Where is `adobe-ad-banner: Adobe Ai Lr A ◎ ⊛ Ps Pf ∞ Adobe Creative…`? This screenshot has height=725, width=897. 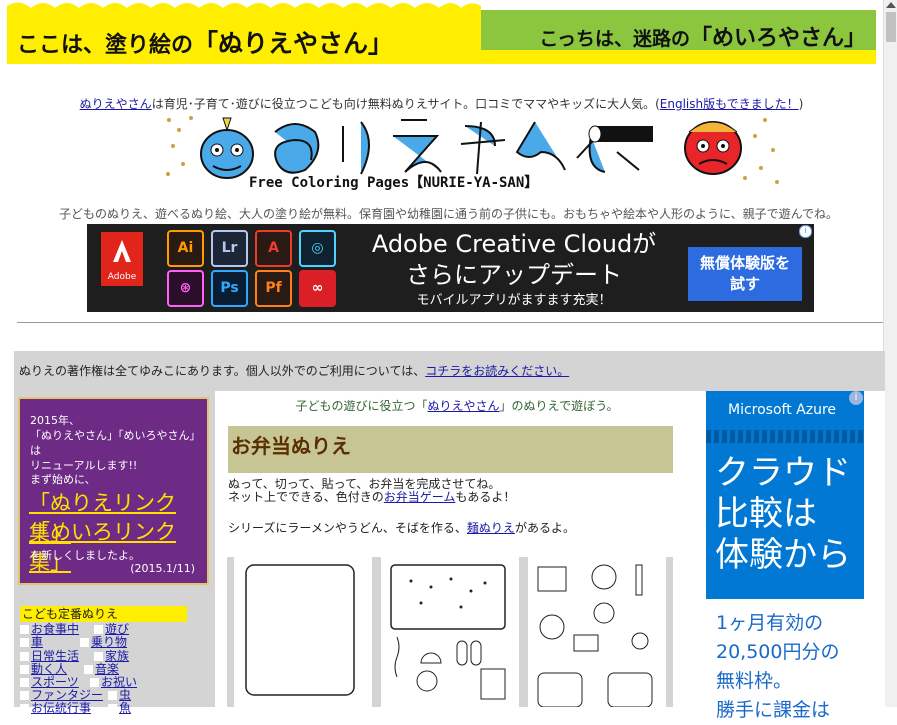 adobe-ad-banner: Adobe Ai Lr A ◎ ⊛ Ps Pf ∞ Adobe Creative… is located at coordinates (450, 268).